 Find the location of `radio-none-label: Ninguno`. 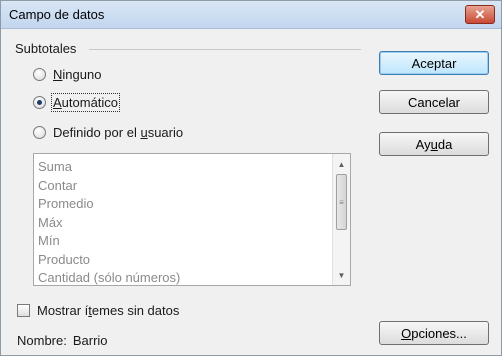

radio-none-label: Ninguno is located at coordinates (77, 74).